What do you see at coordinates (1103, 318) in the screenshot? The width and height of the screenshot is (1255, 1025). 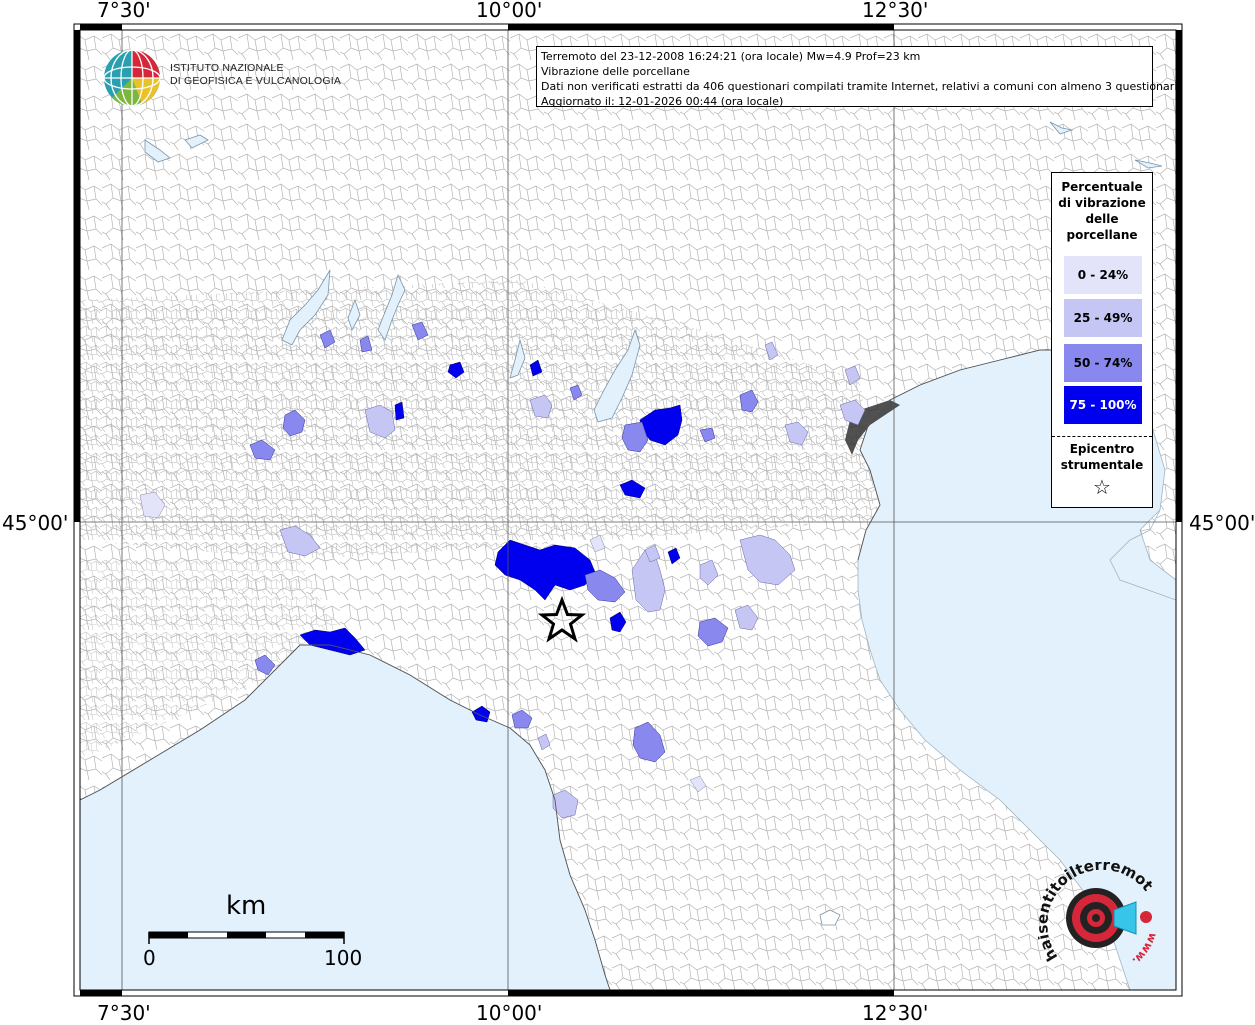 I see `legend-class-25-49: 25 - 49%` at bounding box center [1103, 318].